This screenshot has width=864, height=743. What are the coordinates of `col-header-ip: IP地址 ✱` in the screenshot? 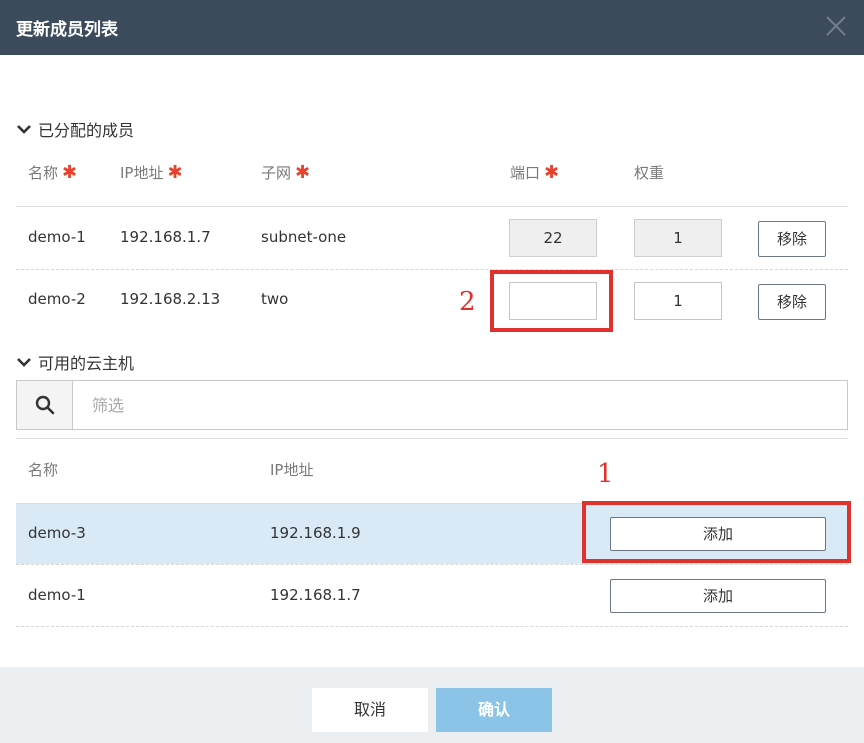 It's located at (151, 172).